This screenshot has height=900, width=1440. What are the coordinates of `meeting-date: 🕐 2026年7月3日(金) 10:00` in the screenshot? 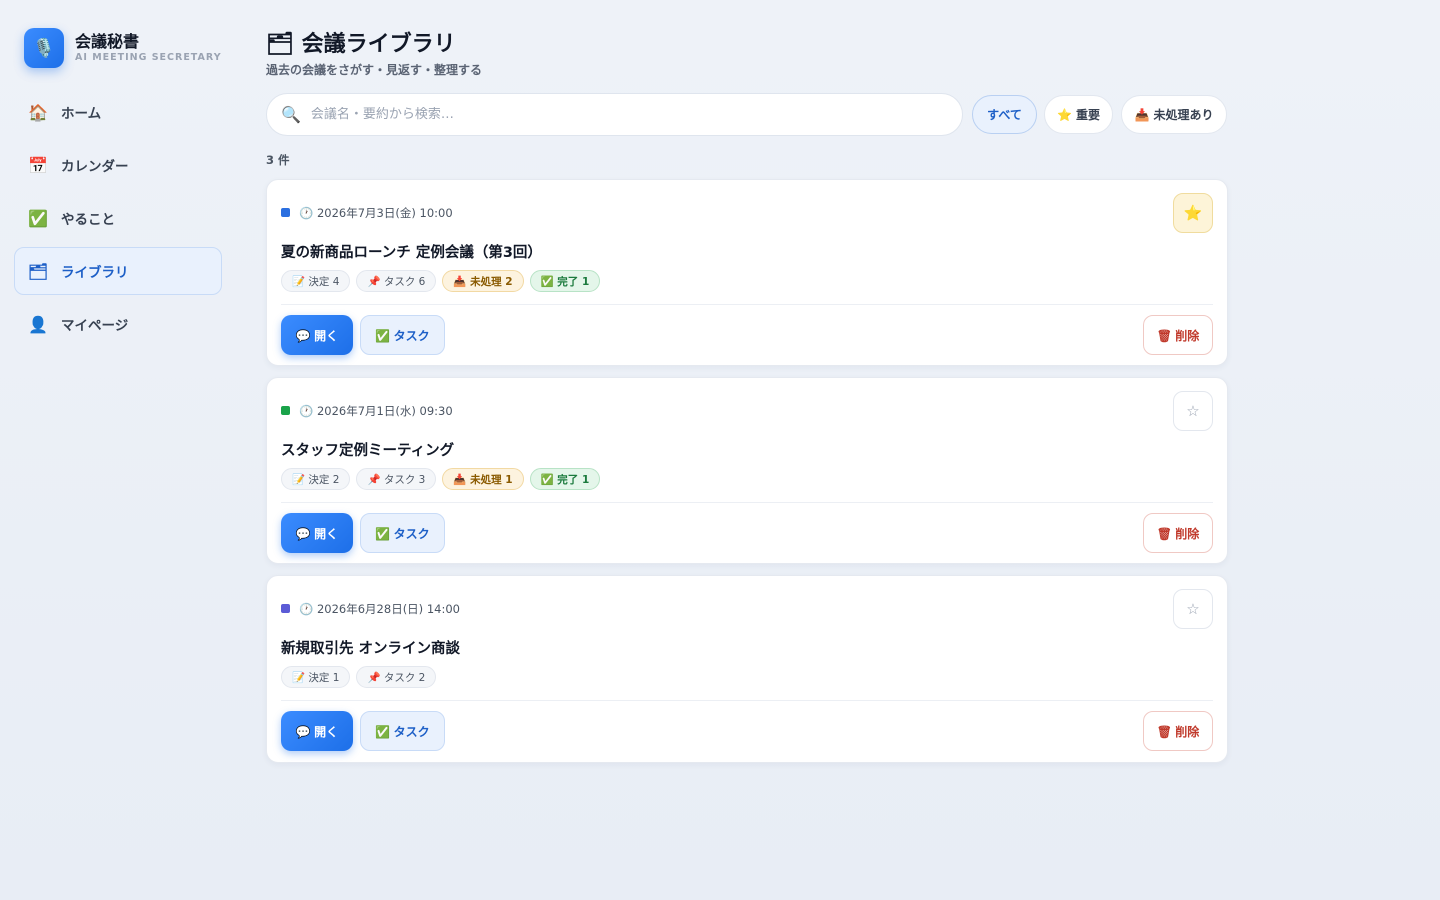 It's located at (376, 213).